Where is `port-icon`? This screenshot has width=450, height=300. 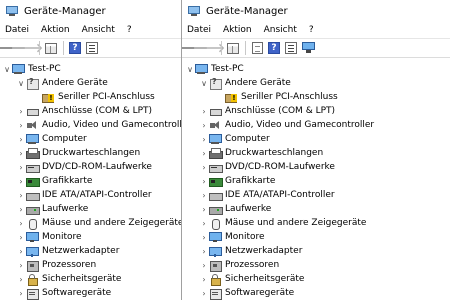
port-icon is located at coordinates (215, 111).